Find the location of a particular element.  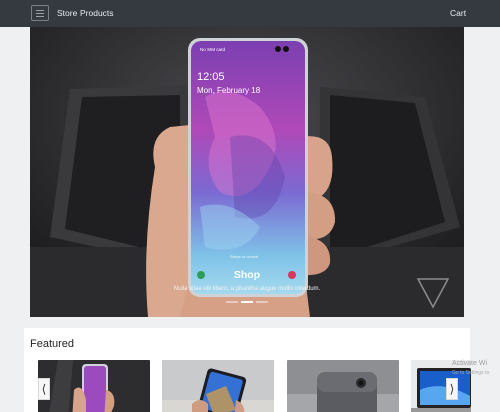

hero-caption-title: Shop is located at coordinates (247, 275).